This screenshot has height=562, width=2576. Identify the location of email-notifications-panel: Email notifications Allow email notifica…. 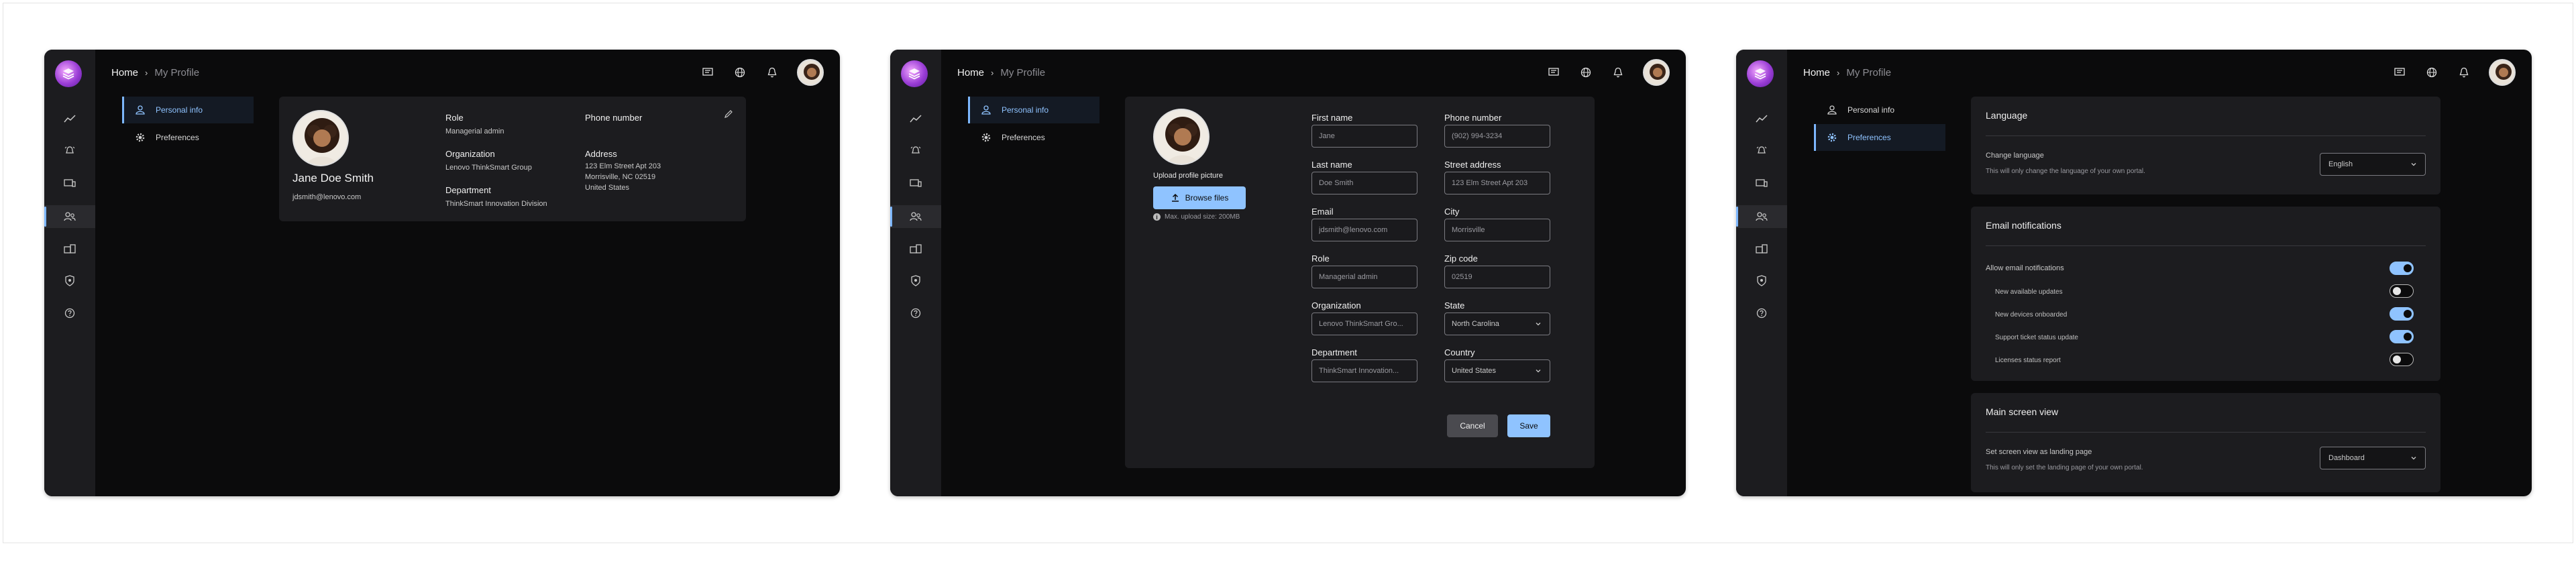
(2205, 294).